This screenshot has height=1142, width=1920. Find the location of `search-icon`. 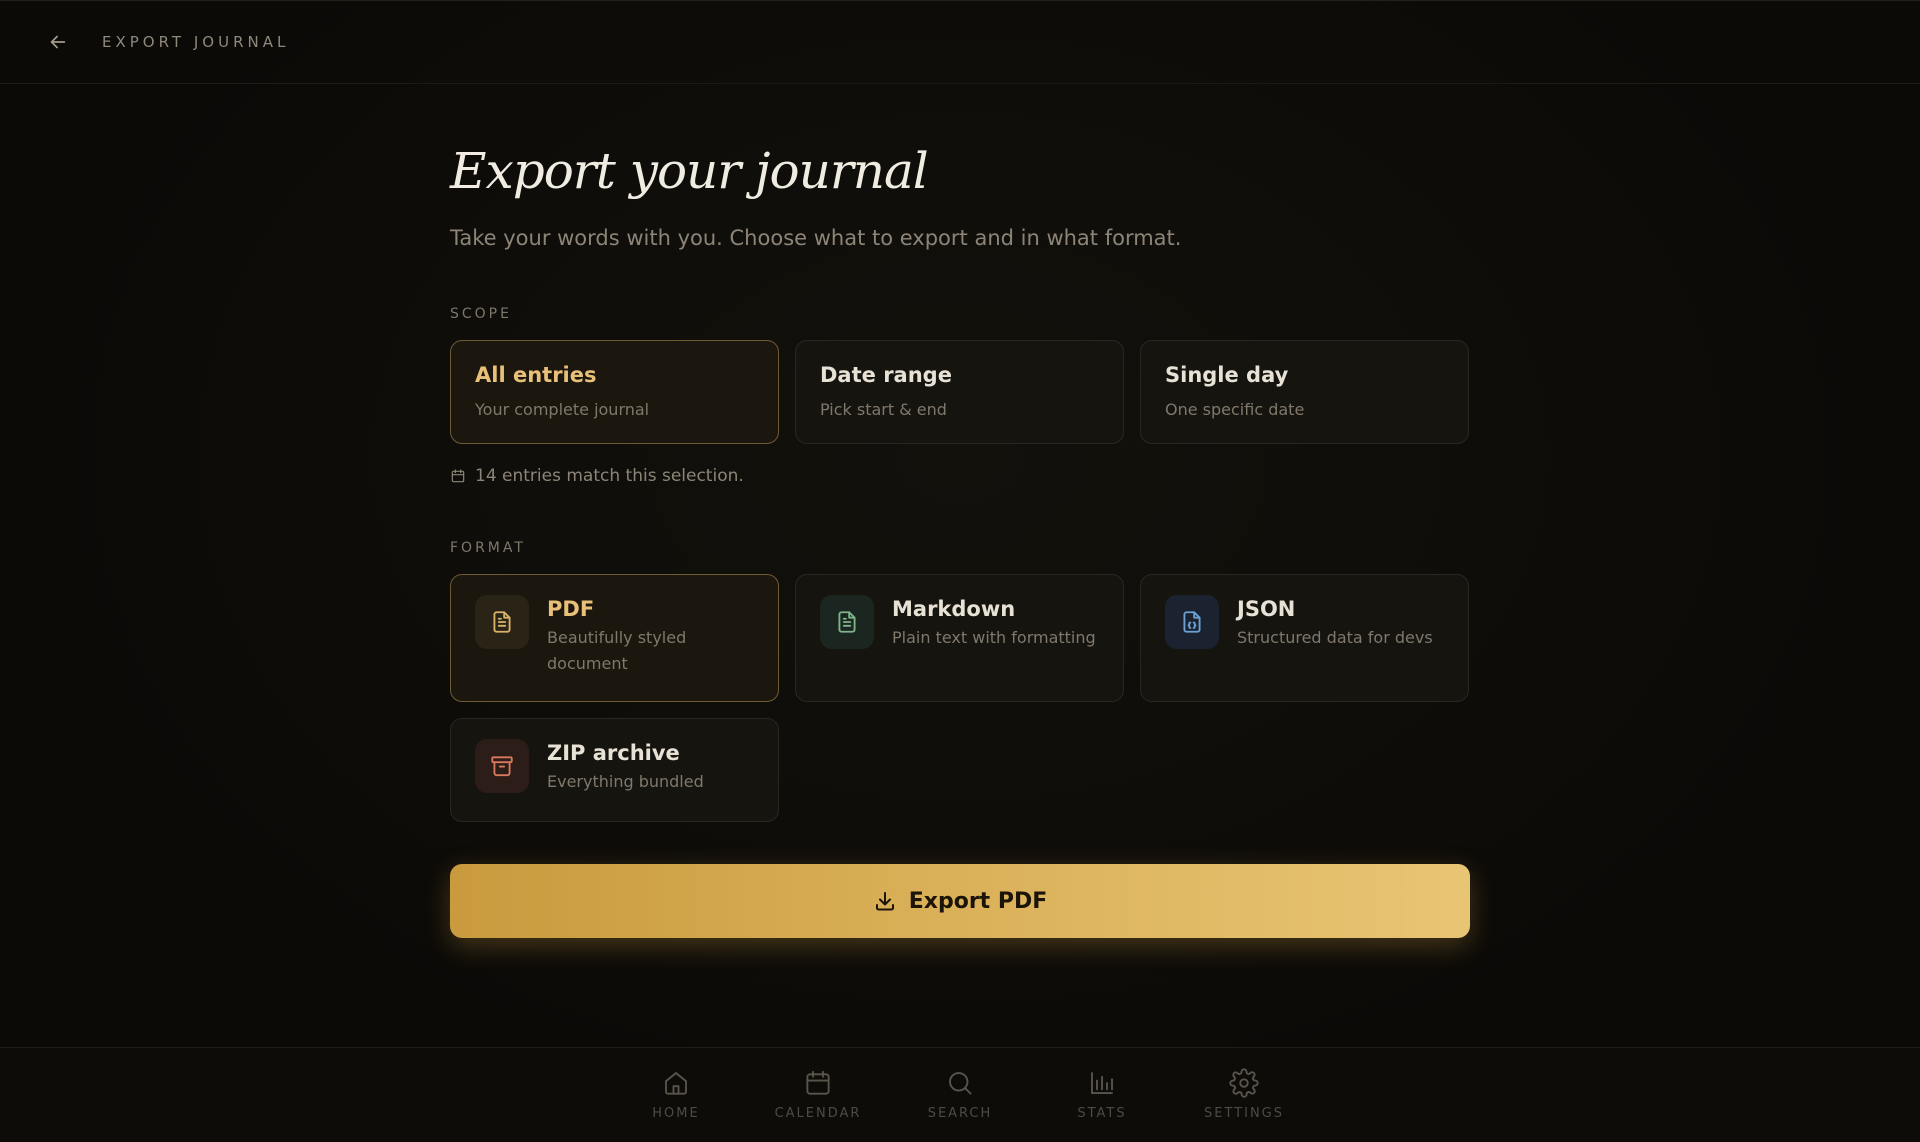

search-icon is located at coordinates (960, 1083).